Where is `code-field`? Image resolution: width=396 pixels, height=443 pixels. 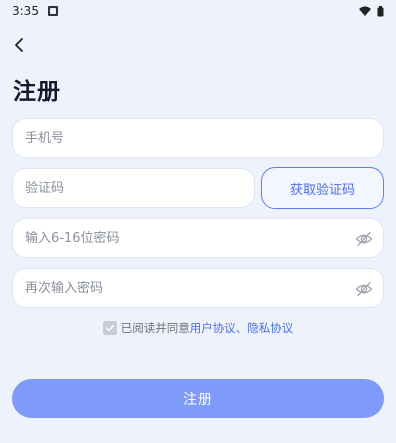
code-field is located at coordinates (133, 188).